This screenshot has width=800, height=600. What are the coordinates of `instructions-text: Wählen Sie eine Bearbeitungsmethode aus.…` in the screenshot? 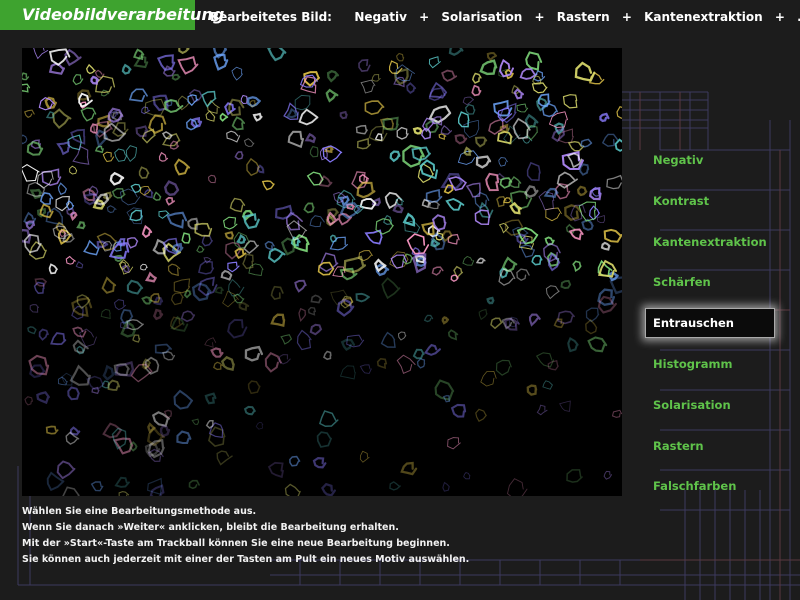 It's located at (302, 536).